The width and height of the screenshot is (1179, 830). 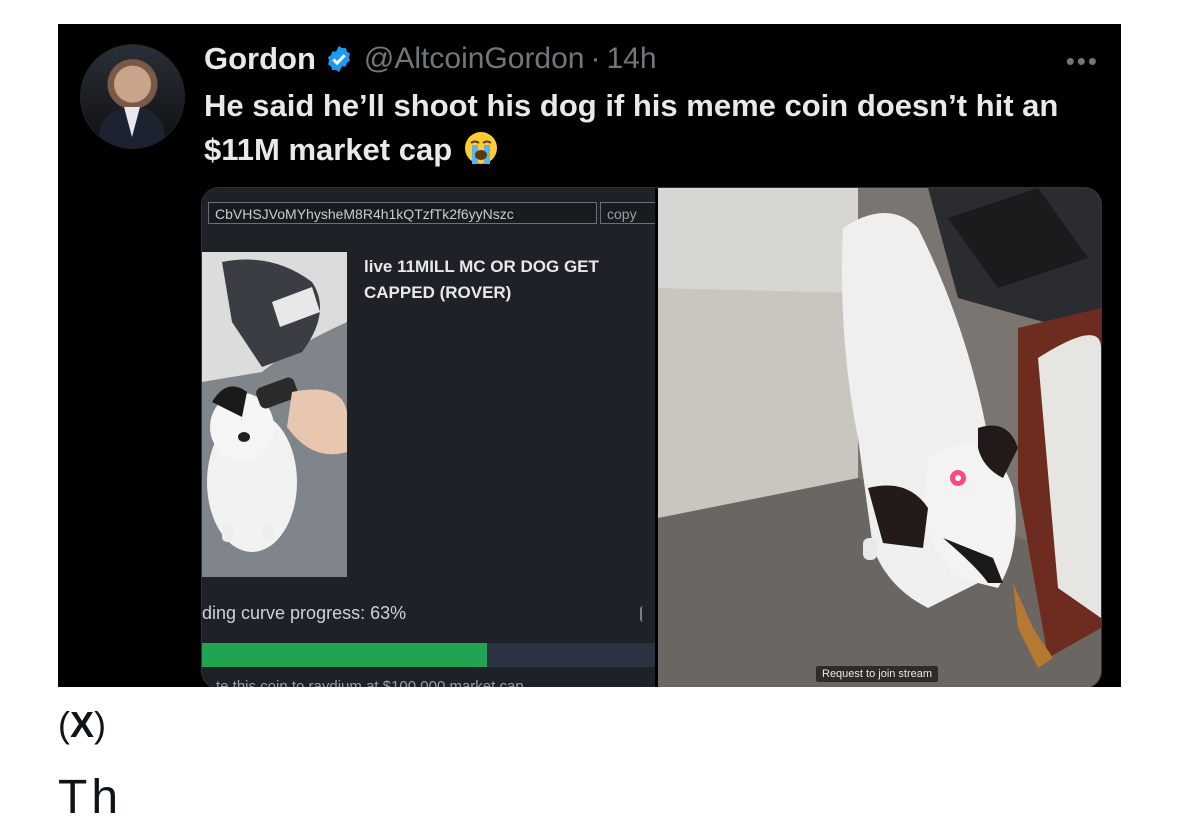 What do you see at coordinates (344, 655) in the screenshot?
I see `progress-bar-fill` at bounding box center [344, 655].